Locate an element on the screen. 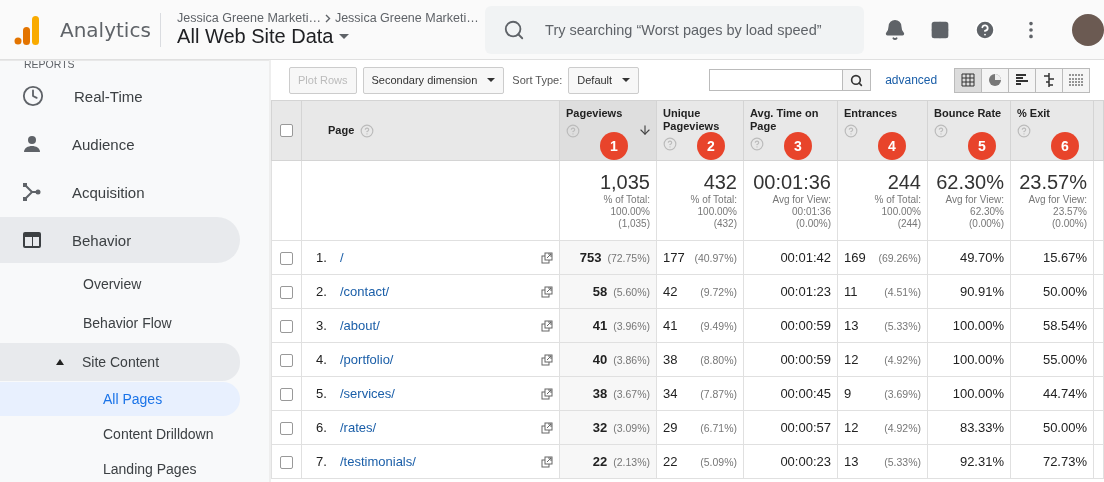 This screenshot has height=482, width=1104. secondary-dimension-dropdown: Secondary dimension is located at coordinates (433, 80).